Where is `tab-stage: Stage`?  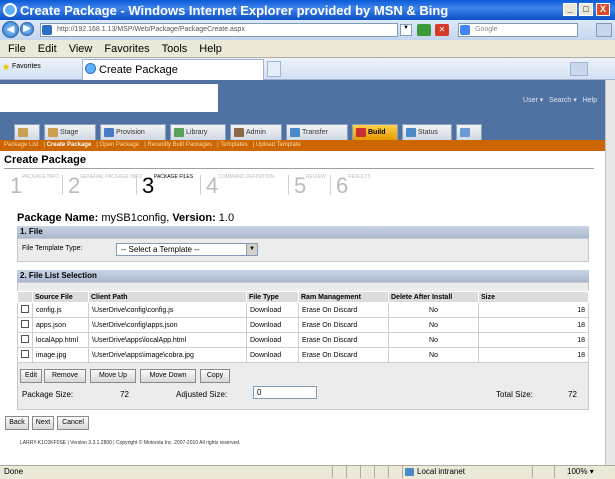
tab-stage: Stage is located at coordinates (70, 132).